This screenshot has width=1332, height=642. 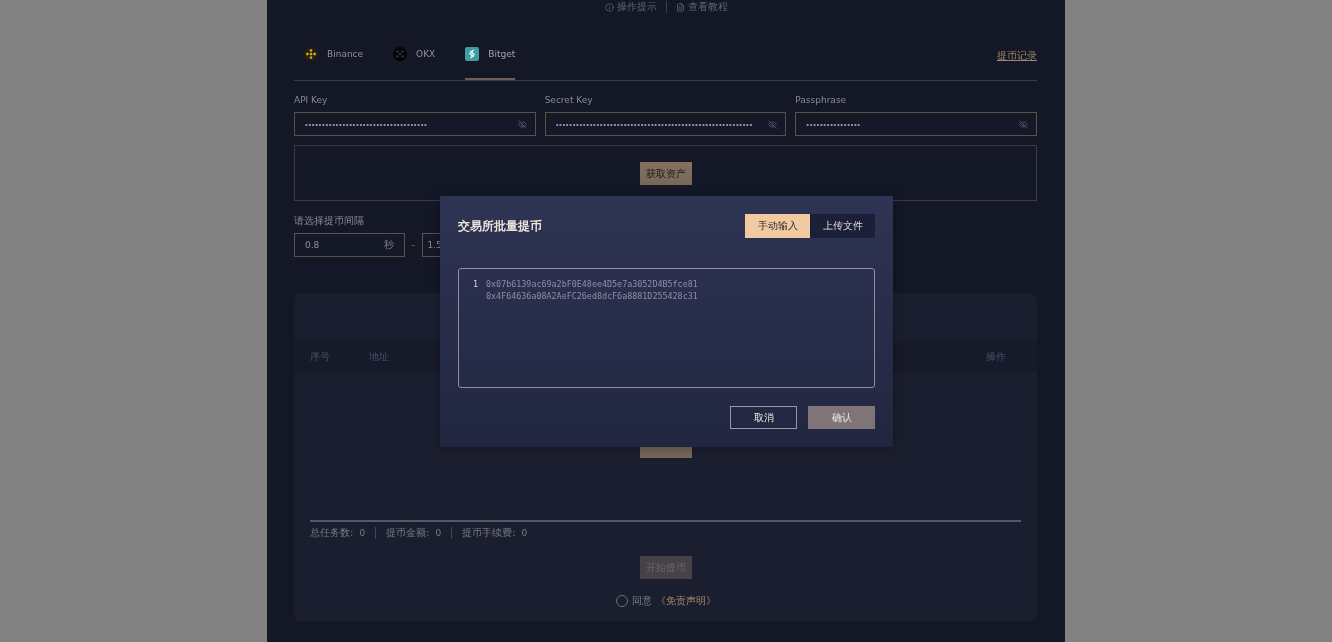 What do you see at coordinates (502, 54) in the screenshot?
I see `exchange-tab-label: Bitget` at bounding box center [502, 54].